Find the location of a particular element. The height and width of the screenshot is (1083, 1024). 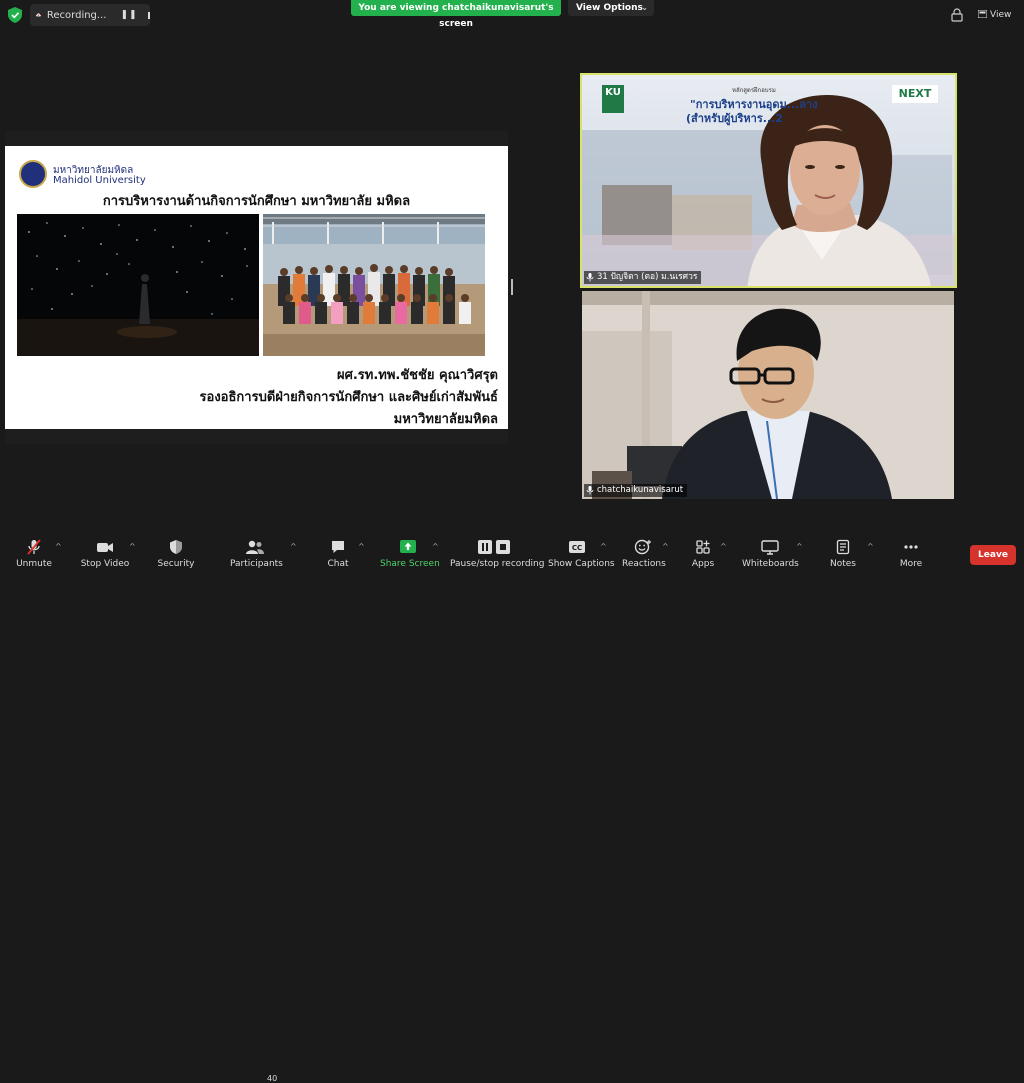

share-screen-button: Share Screen is located at coordinates (410, 554).